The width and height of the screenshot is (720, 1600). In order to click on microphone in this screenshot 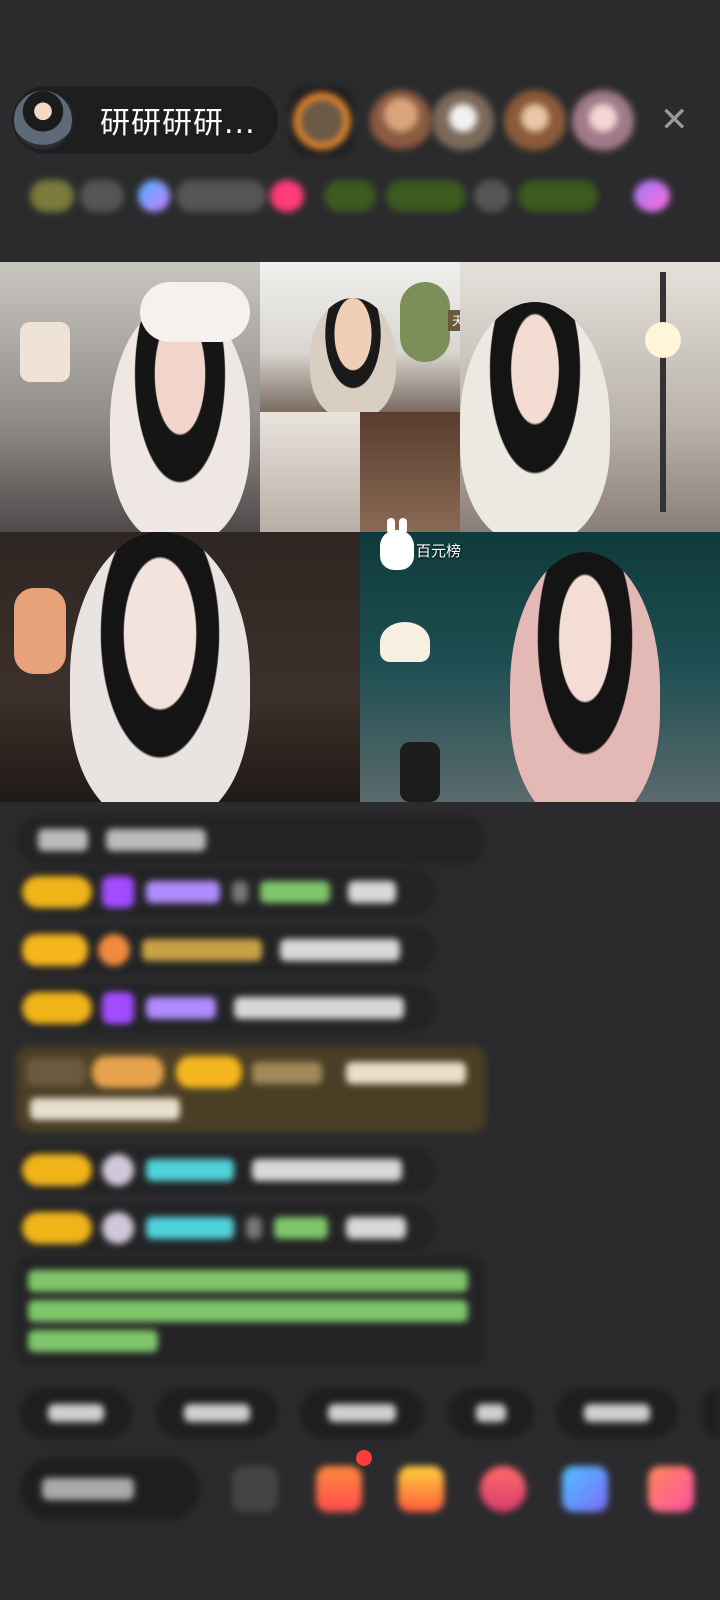, I will do `click(420, 772)`.